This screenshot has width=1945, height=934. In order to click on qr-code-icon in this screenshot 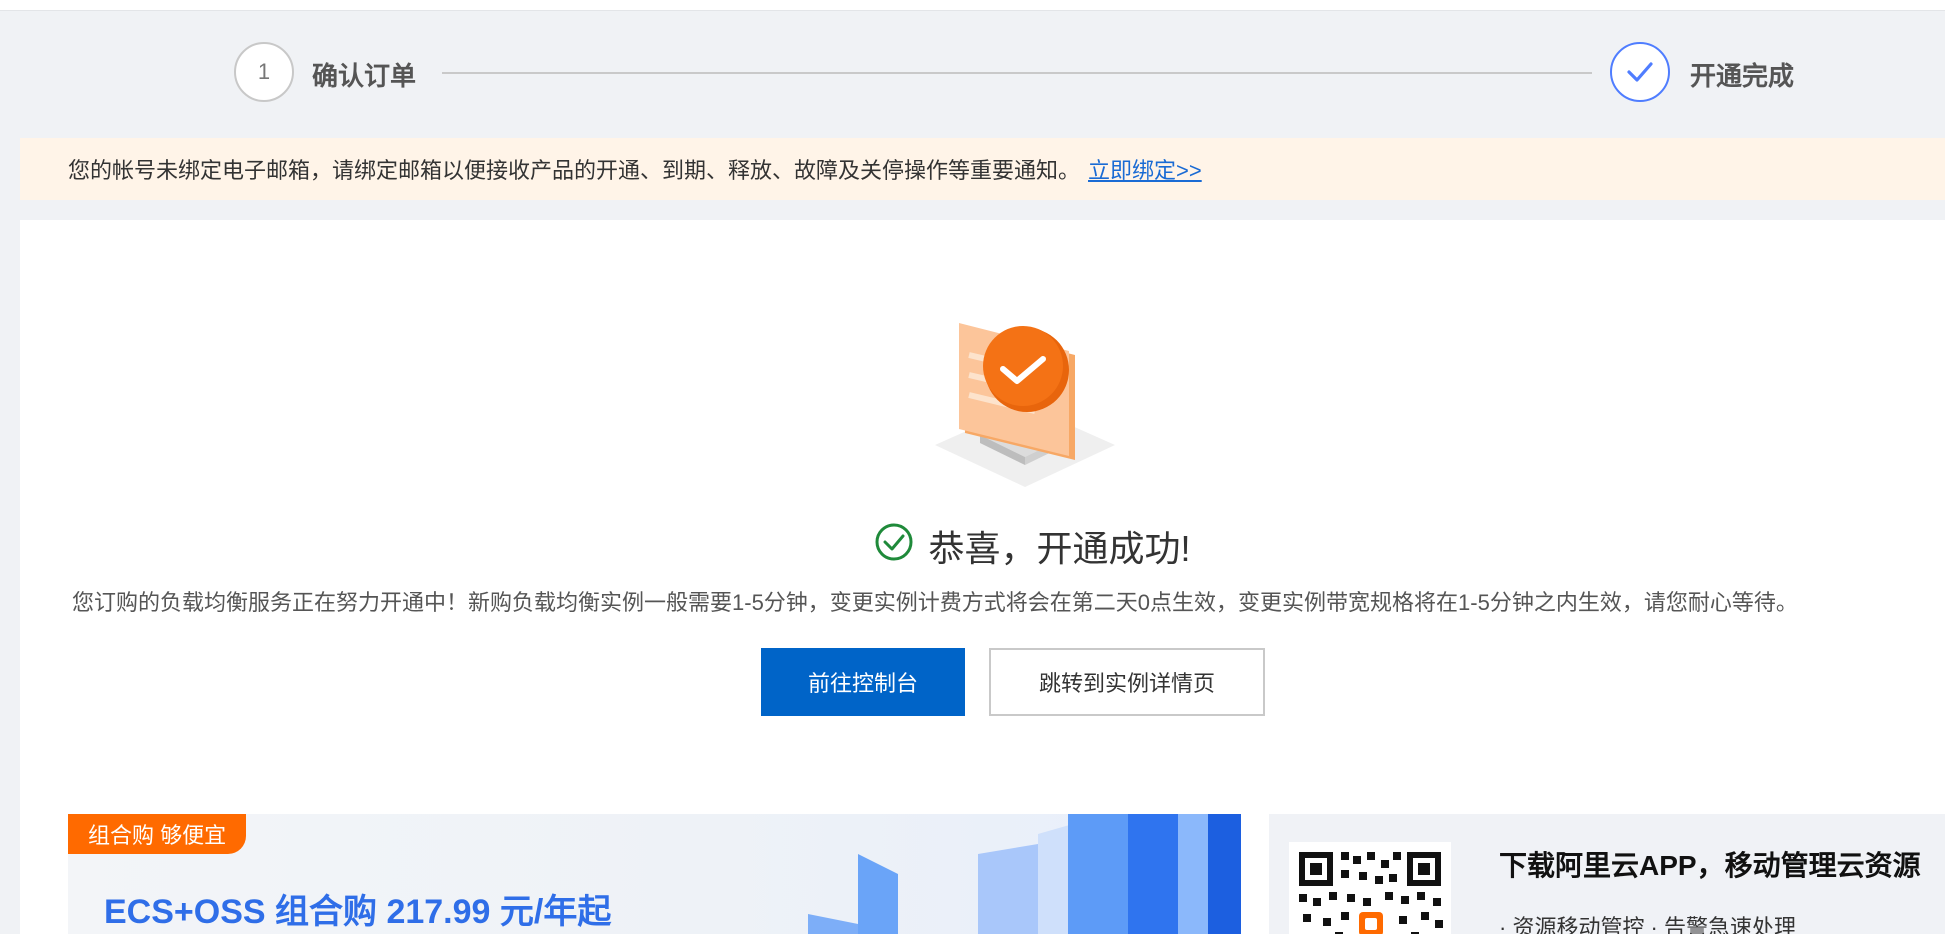, I will do `click(1370, 888)`.